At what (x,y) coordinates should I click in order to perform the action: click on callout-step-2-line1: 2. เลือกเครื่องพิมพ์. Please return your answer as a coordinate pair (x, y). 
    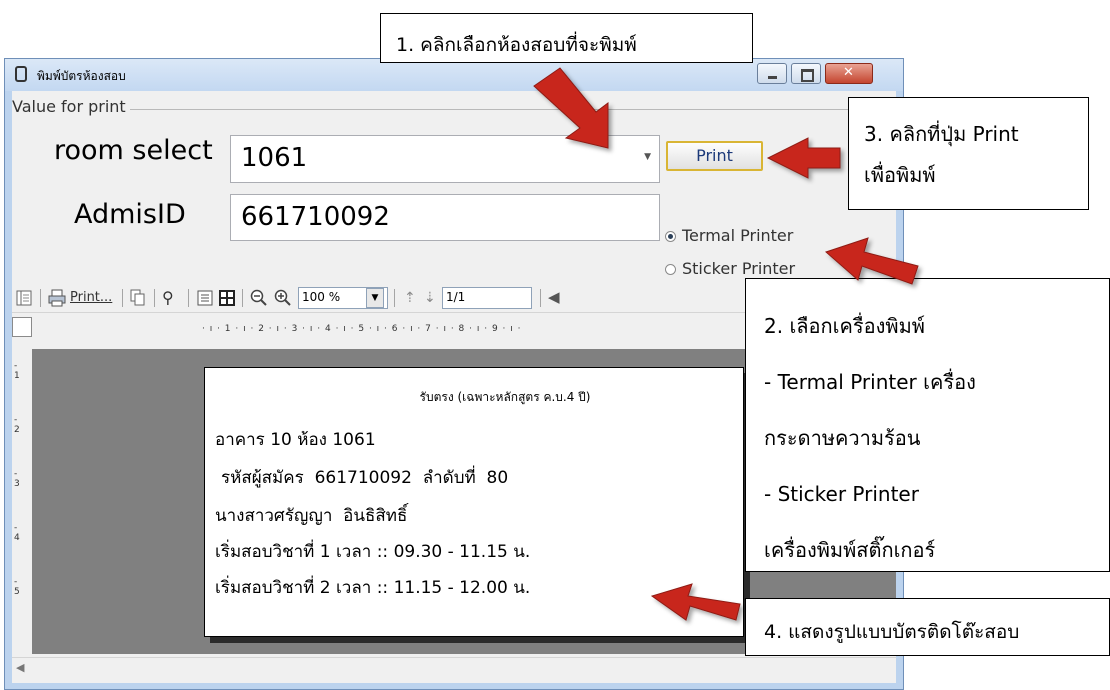
    Looking at the image, I should click on (844, 326).